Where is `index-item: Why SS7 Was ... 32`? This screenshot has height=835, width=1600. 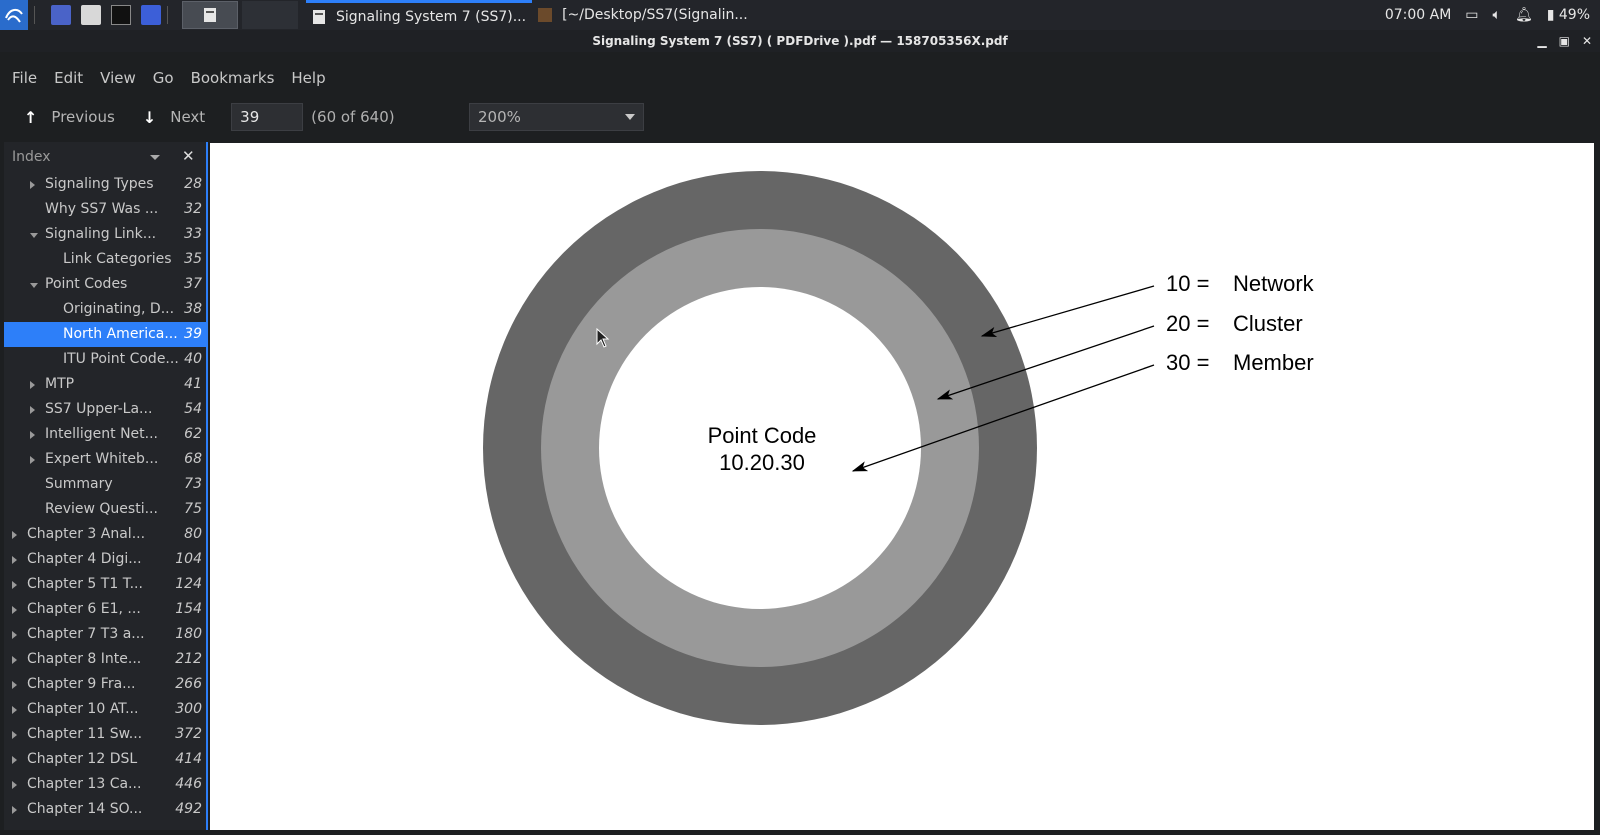 index-item: Why SS7 Was ... 32 is located at coordinates (105, 209).